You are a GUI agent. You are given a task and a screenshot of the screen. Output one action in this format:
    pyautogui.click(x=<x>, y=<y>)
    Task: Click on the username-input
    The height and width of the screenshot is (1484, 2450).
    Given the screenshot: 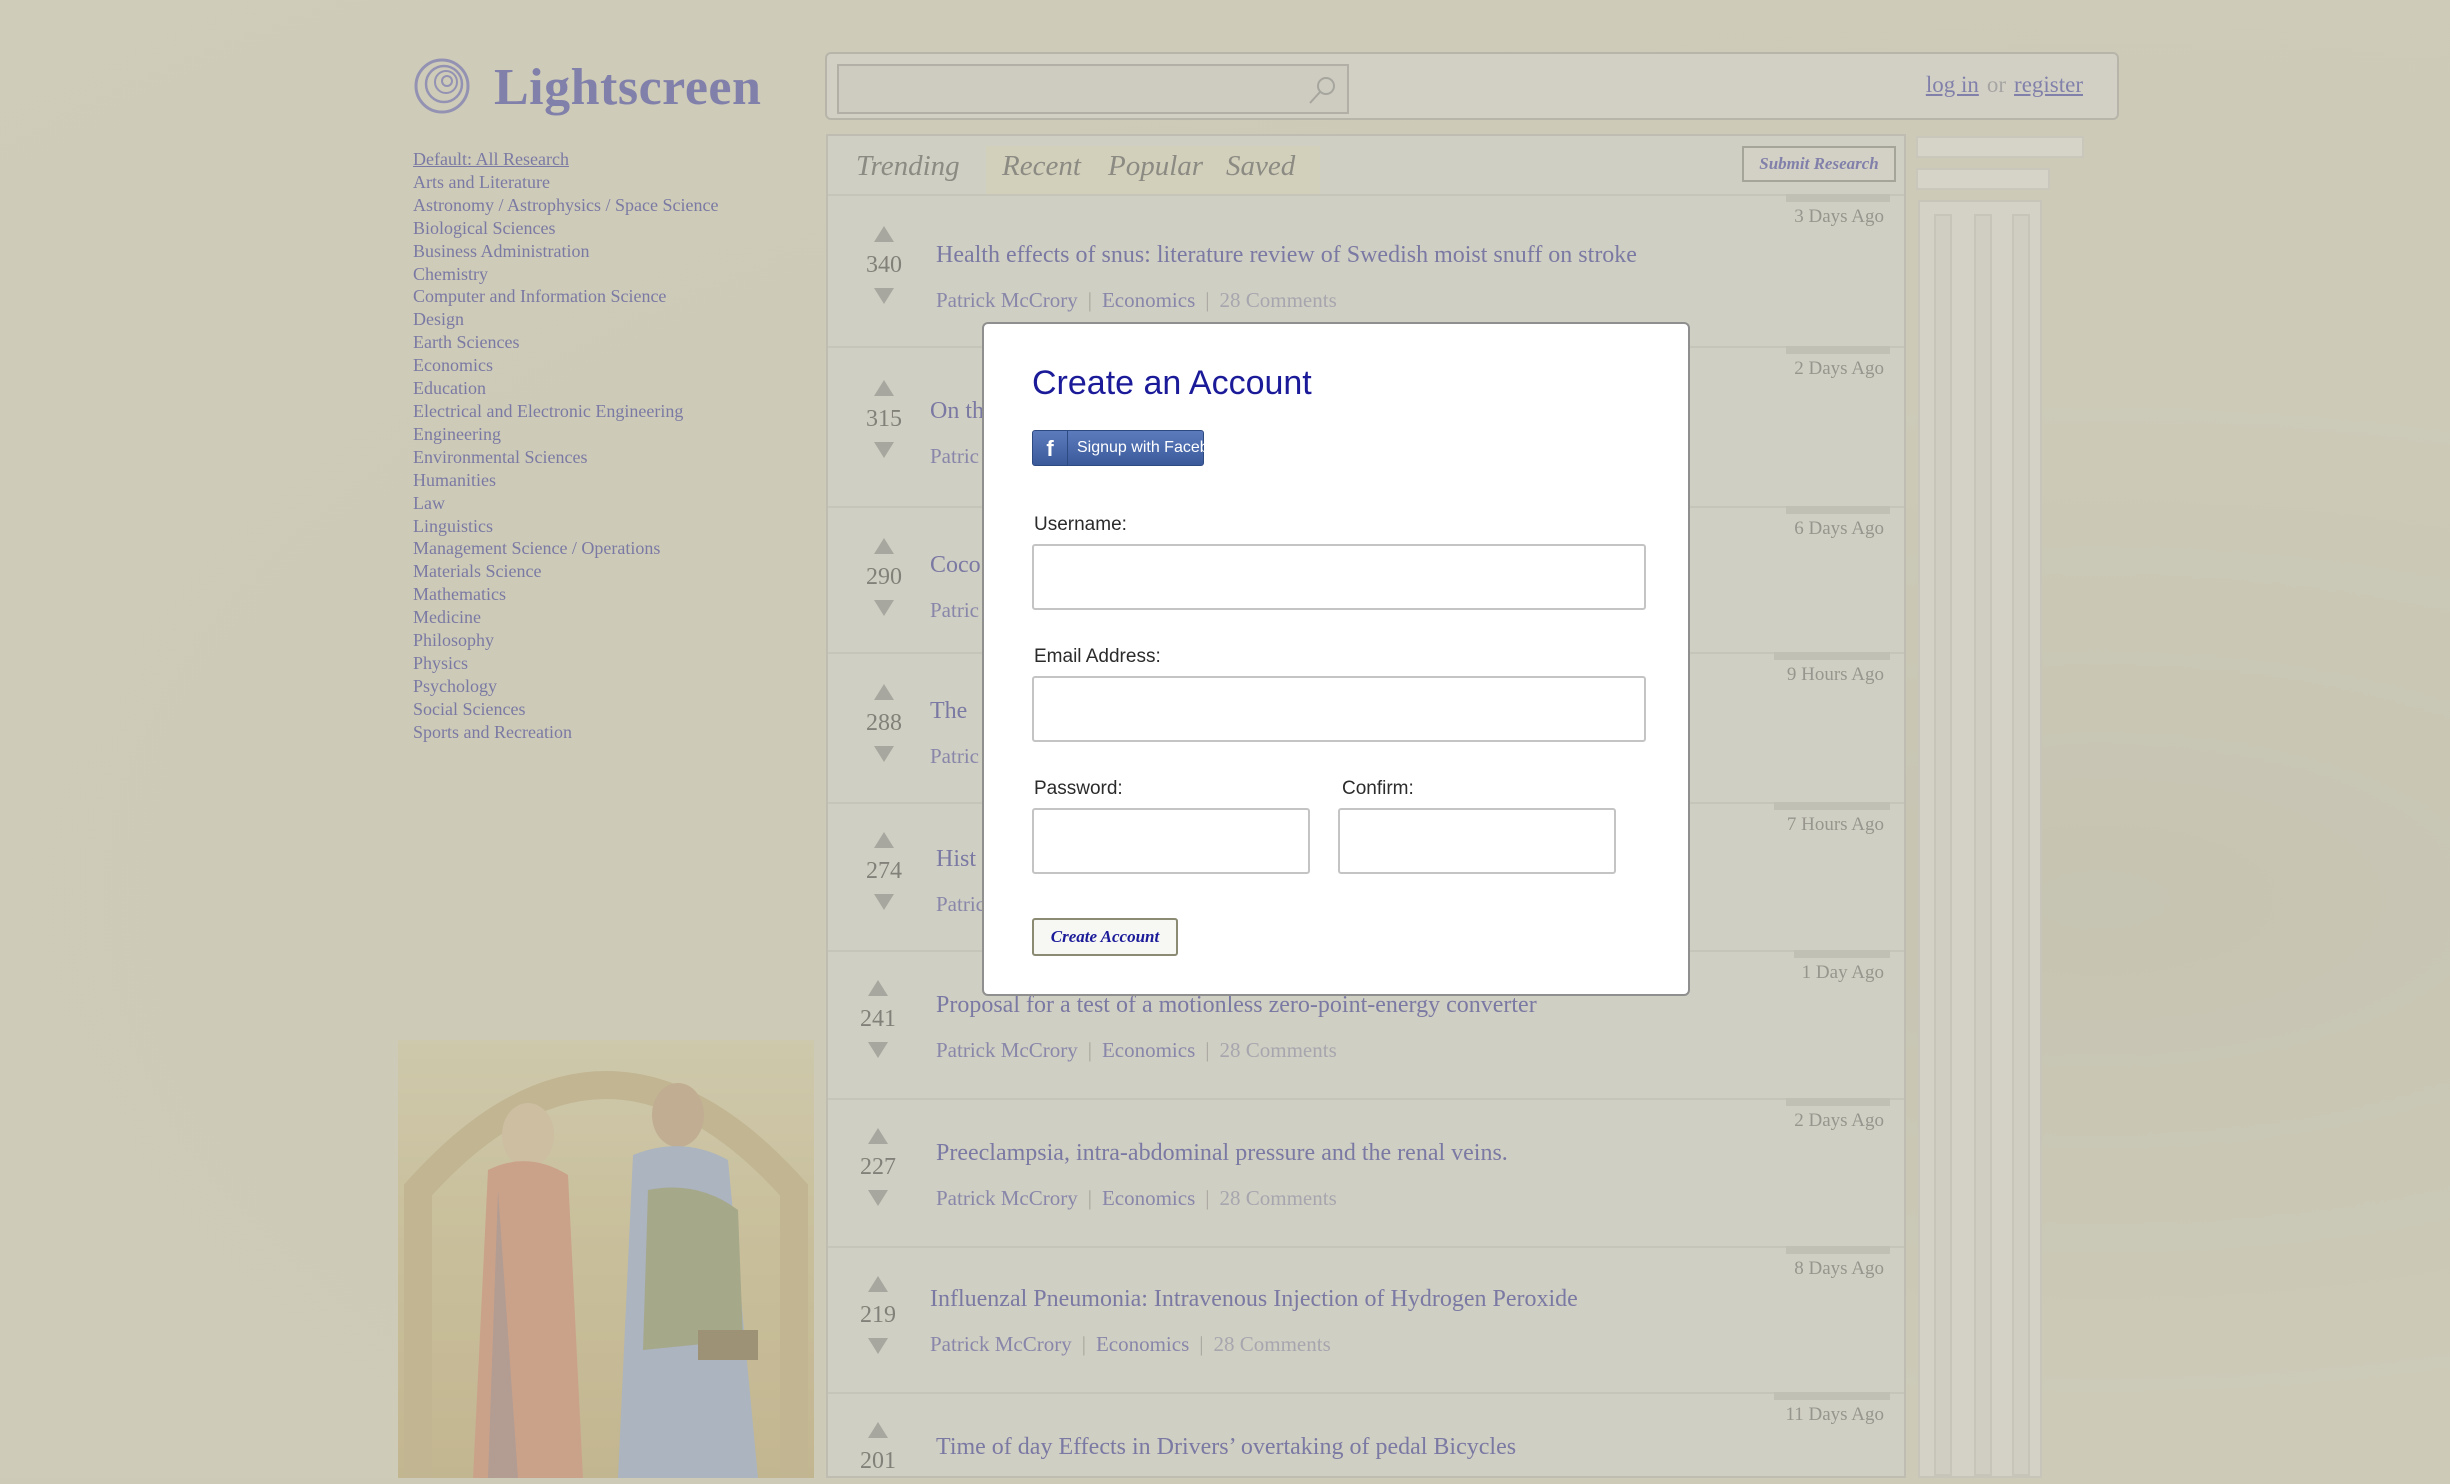 What is the action you would take?
    pyautogui.click(x=1339, y=577)
    